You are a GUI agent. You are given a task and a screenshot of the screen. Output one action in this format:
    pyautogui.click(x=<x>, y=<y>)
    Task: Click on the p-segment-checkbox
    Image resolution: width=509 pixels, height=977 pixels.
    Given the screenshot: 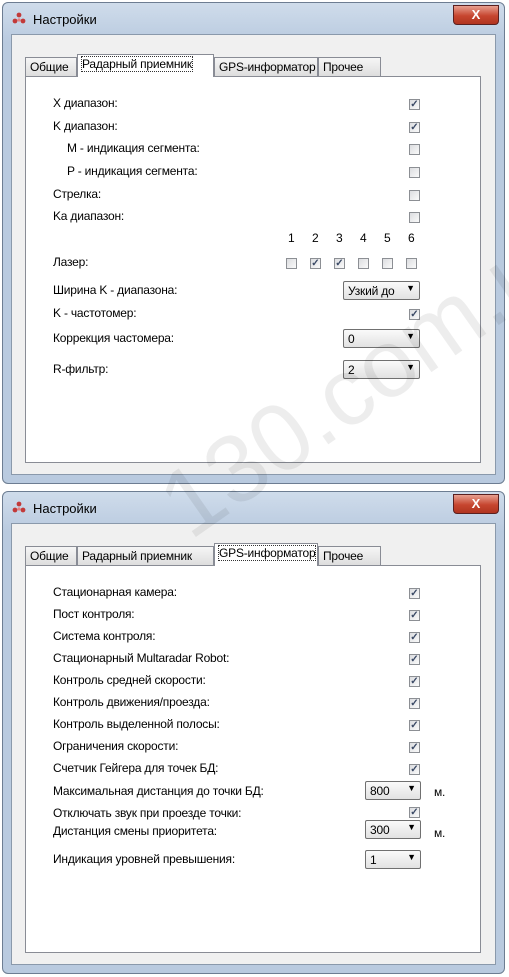 What is the action you would take?
    pyautogui.click(x=414, y=172)
    